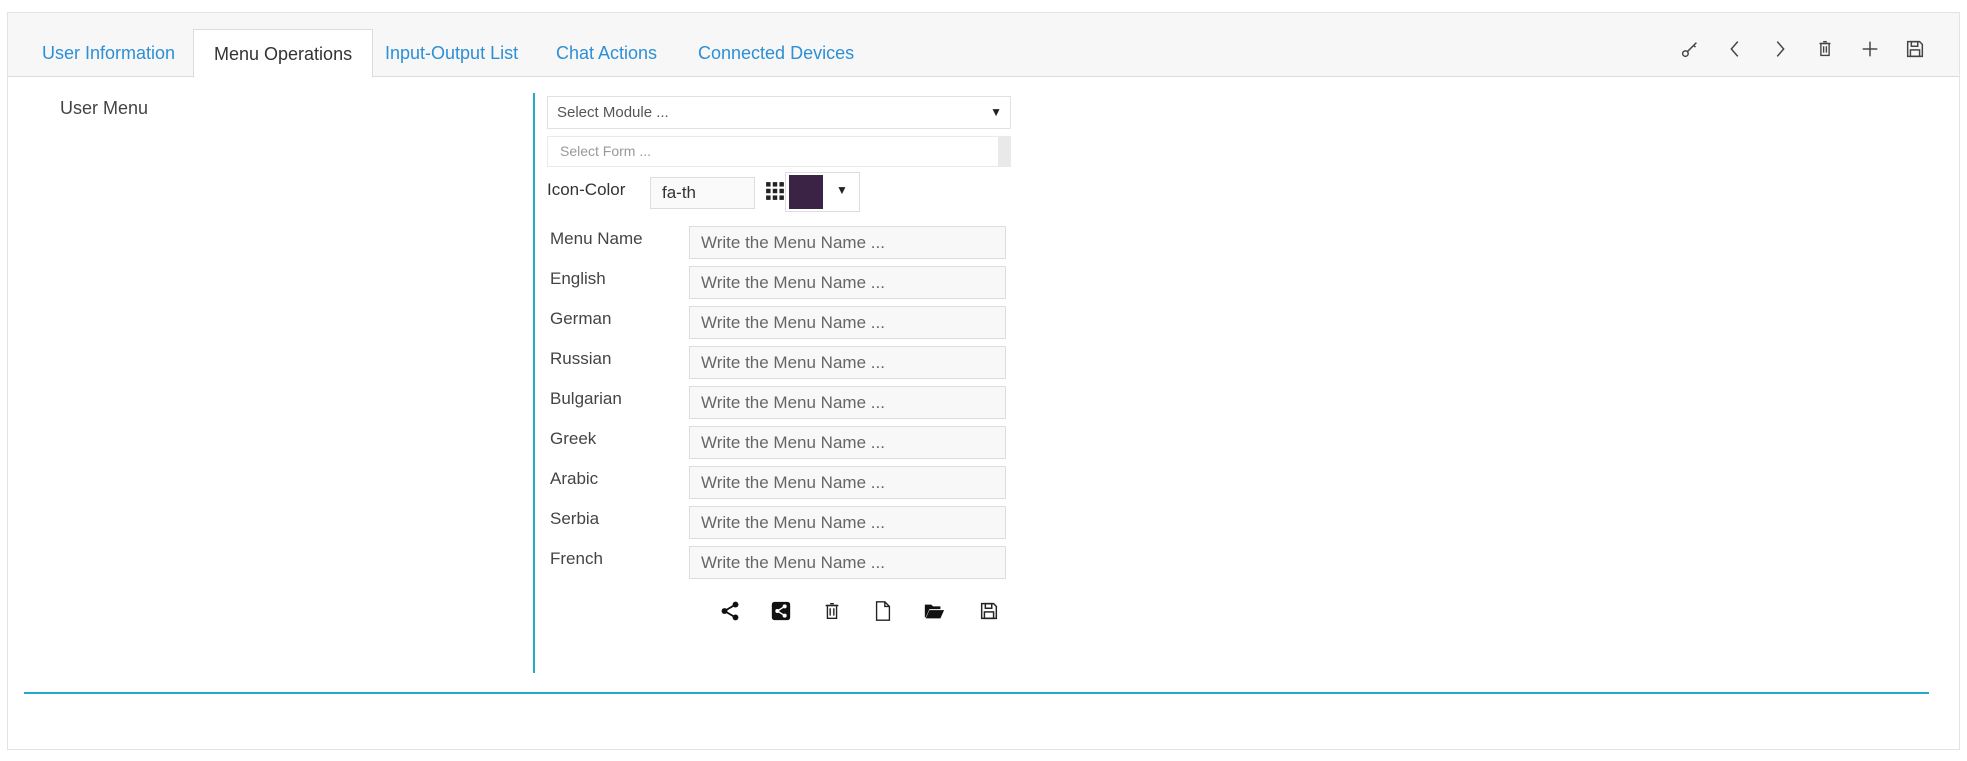 Image resolution: width=1967 pixels, height=761 pixels. I want to click on chevron-left-icon, so click(1735, 49).